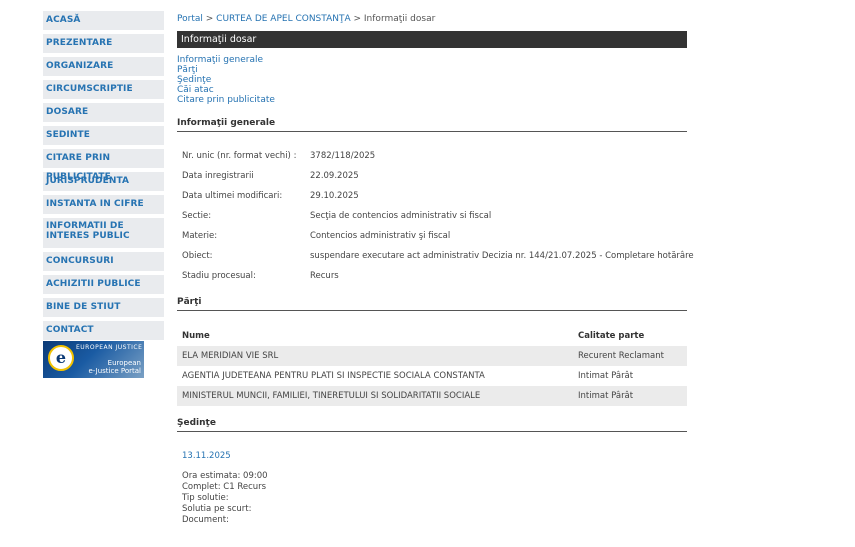  Describe the element at coordinates (232, 196) in the screenshot. I see `info-label: Data ultimei modificari:` at that location.